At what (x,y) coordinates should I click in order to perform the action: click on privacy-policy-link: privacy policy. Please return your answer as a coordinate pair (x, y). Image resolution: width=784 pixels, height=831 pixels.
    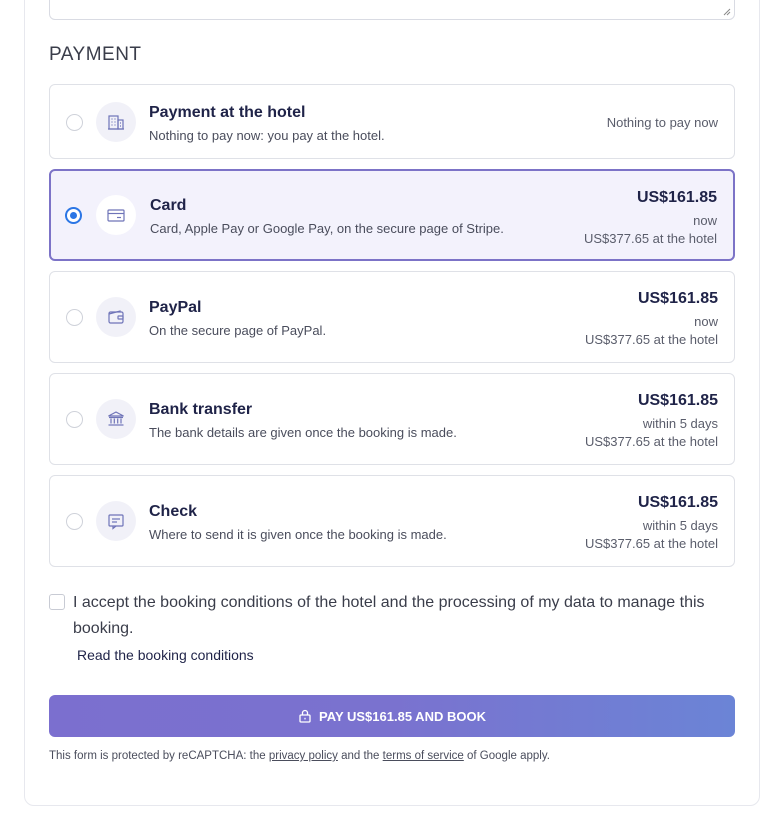
    Looking at the image, I should click on (303, 756).